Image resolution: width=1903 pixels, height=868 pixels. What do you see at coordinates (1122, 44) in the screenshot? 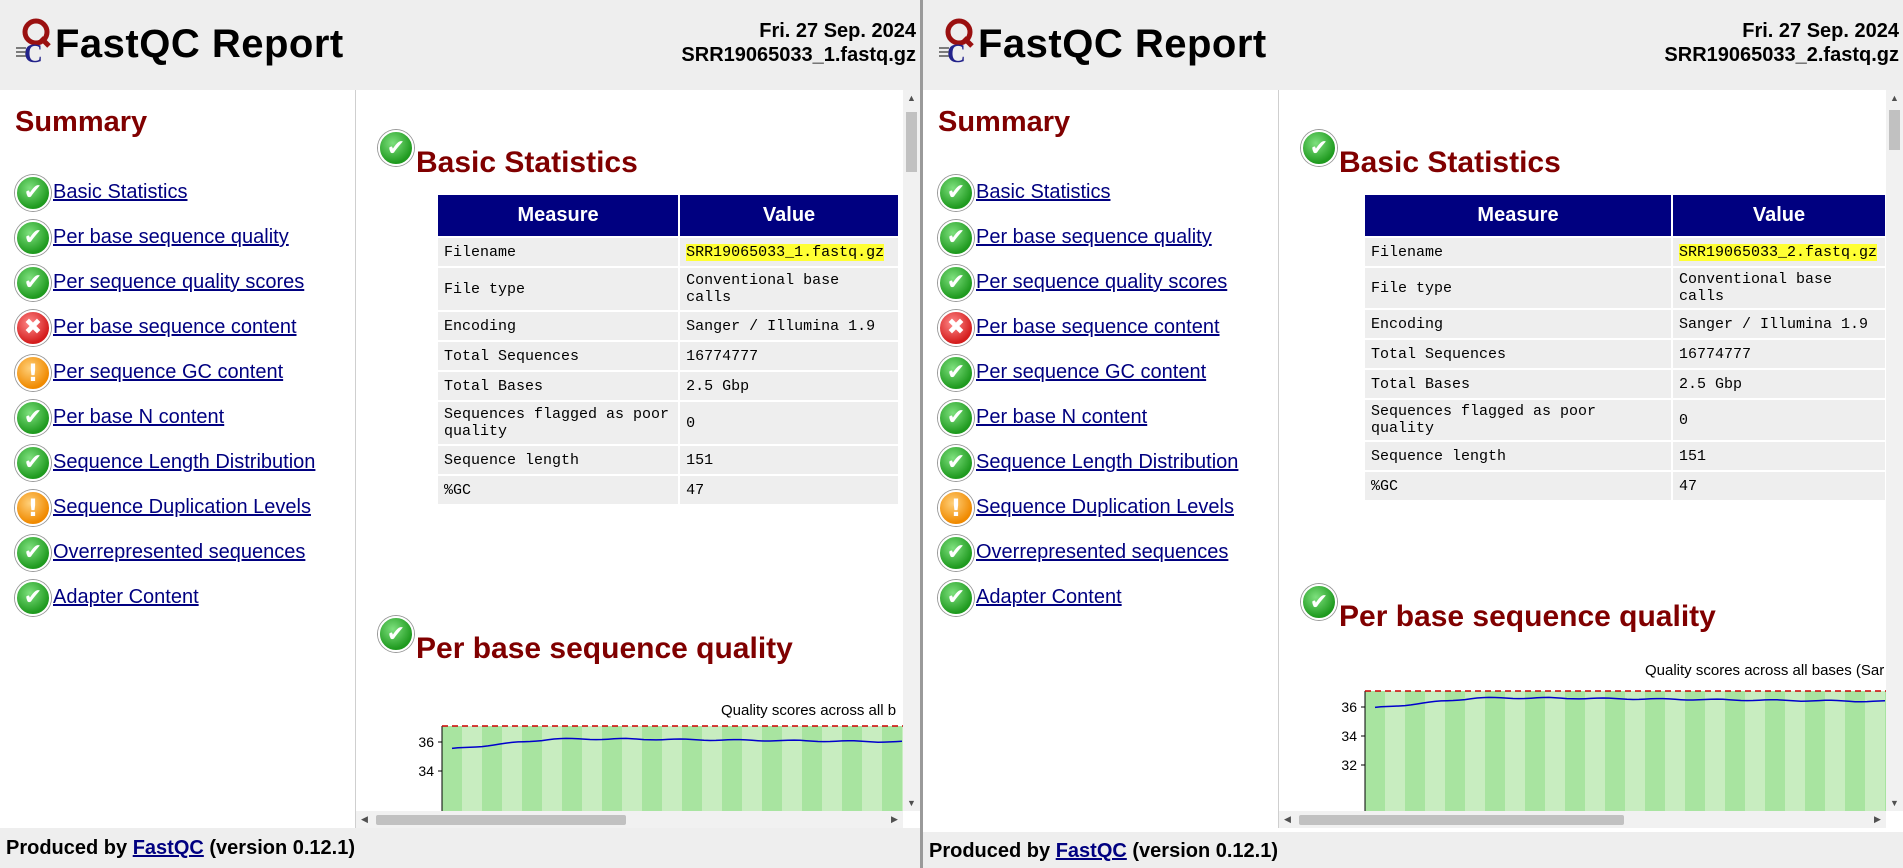
I see `report-title: FastQC Report` at bounding box center [1122, 44].